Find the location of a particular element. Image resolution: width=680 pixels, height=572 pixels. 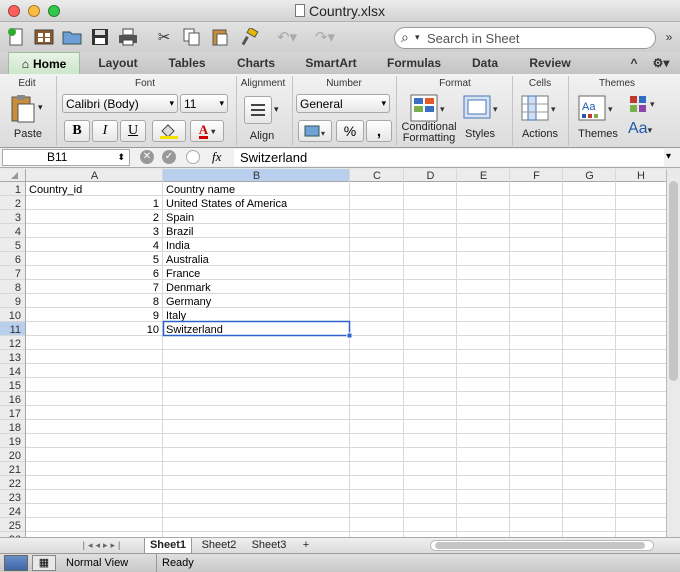

row-header-15: 15 is located at coordinates (15, 386).